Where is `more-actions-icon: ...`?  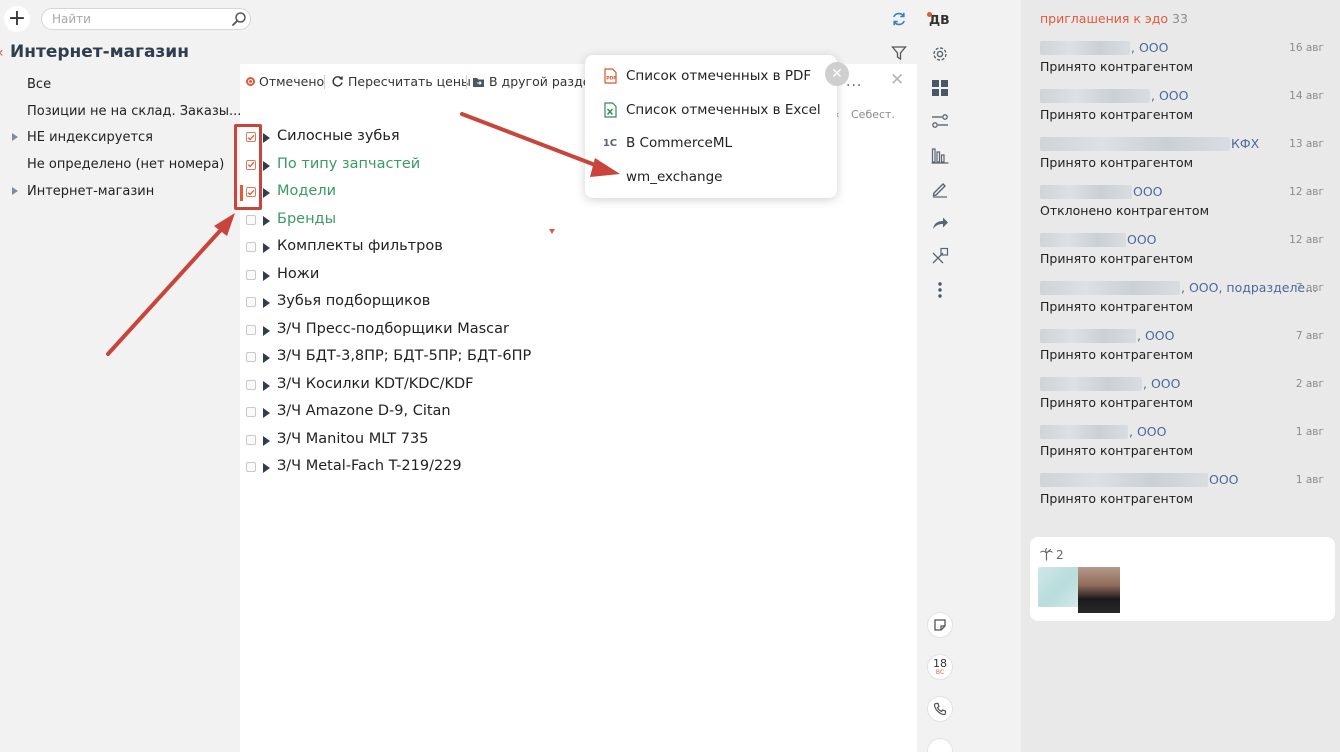
more-actions-icon: ... is located at coordinates (854, 82).